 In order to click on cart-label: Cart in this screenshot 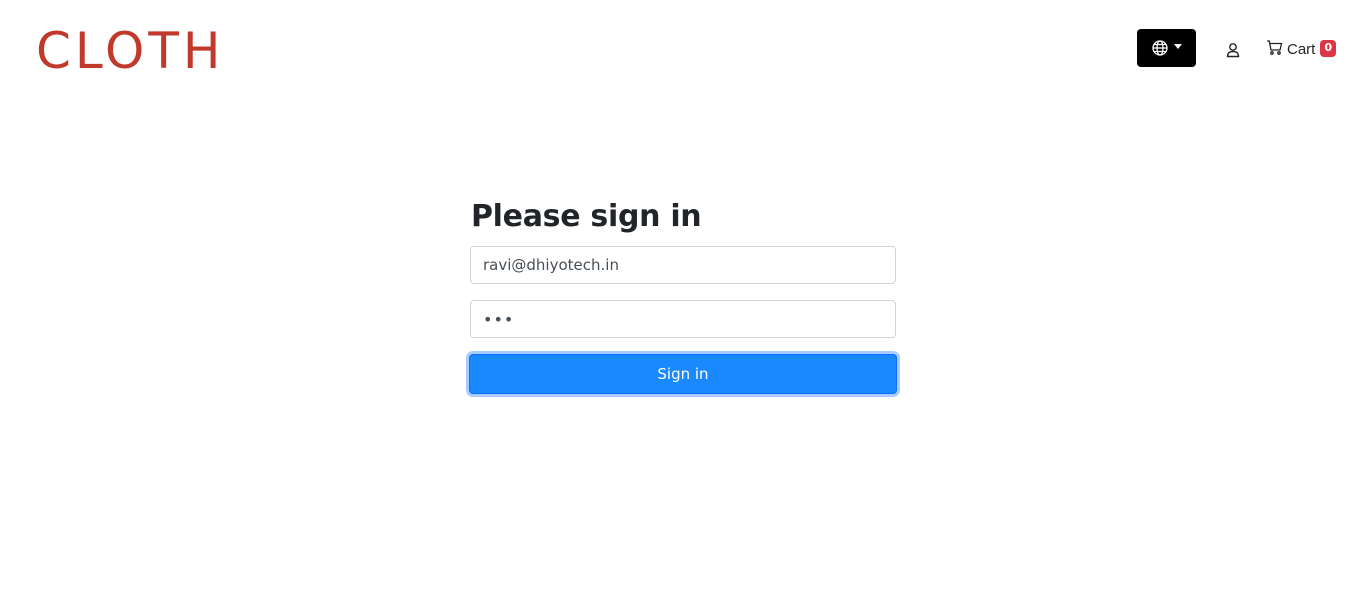, I will do `click(1301, 49)`.